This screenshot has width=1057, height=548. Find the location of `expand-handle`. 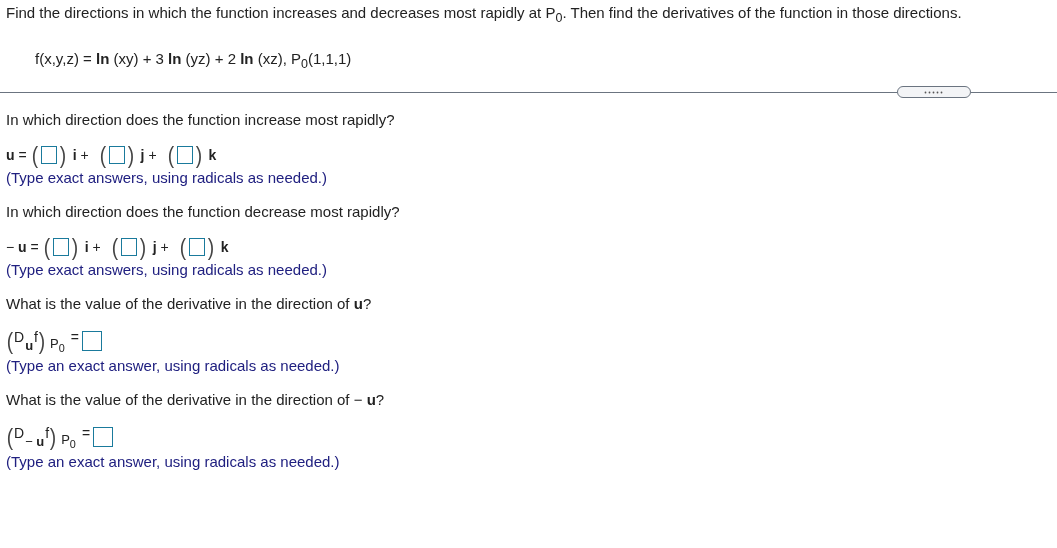

expand-handle is located at coordinates (934, 92).